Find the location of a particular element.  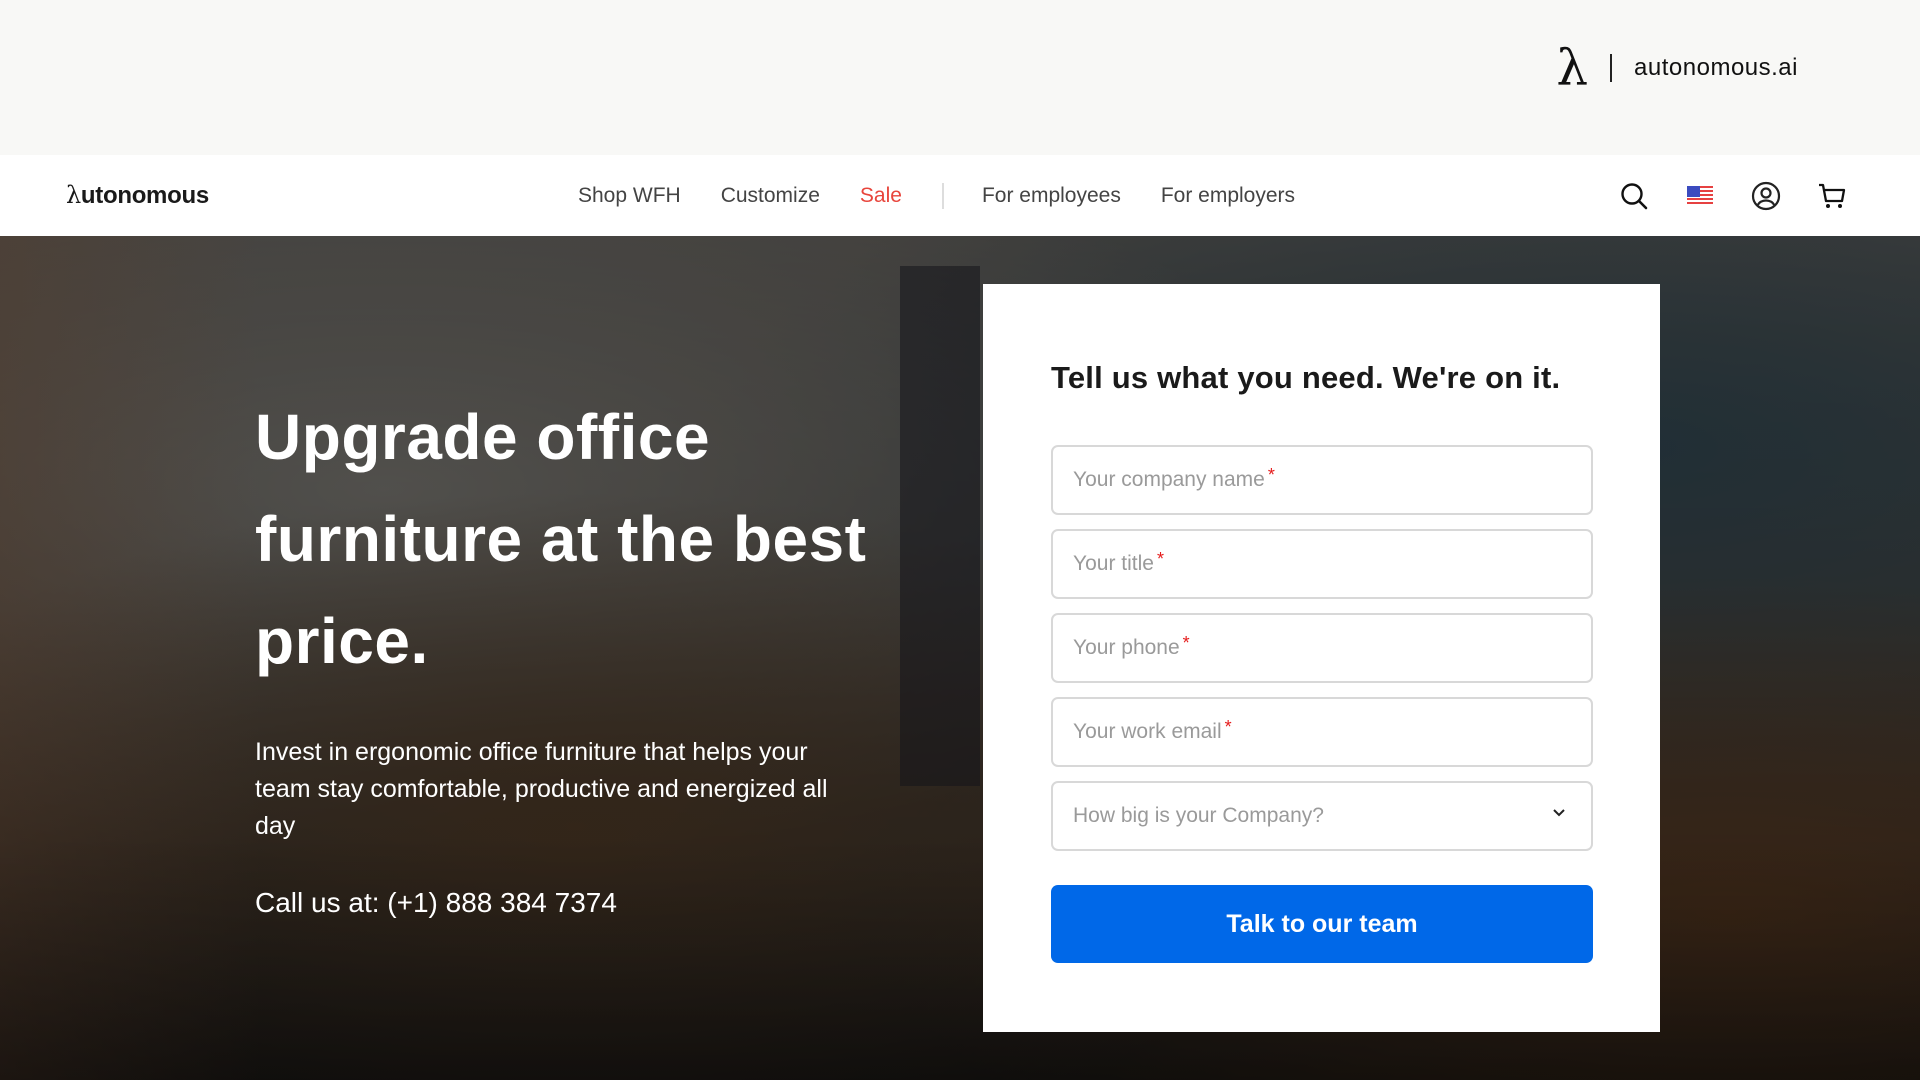

nav-item-customize: Customize is located at coordinates (770, 196).